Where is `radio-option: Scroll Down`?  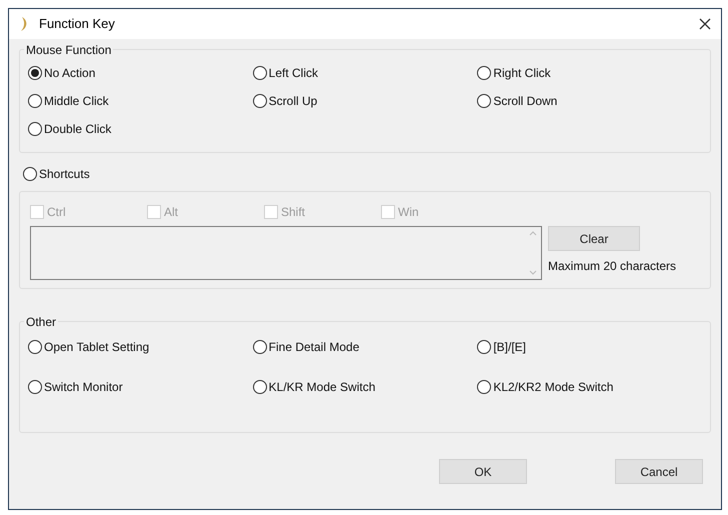
radio-option: Scroll Down is located at coordinates (517, 101).